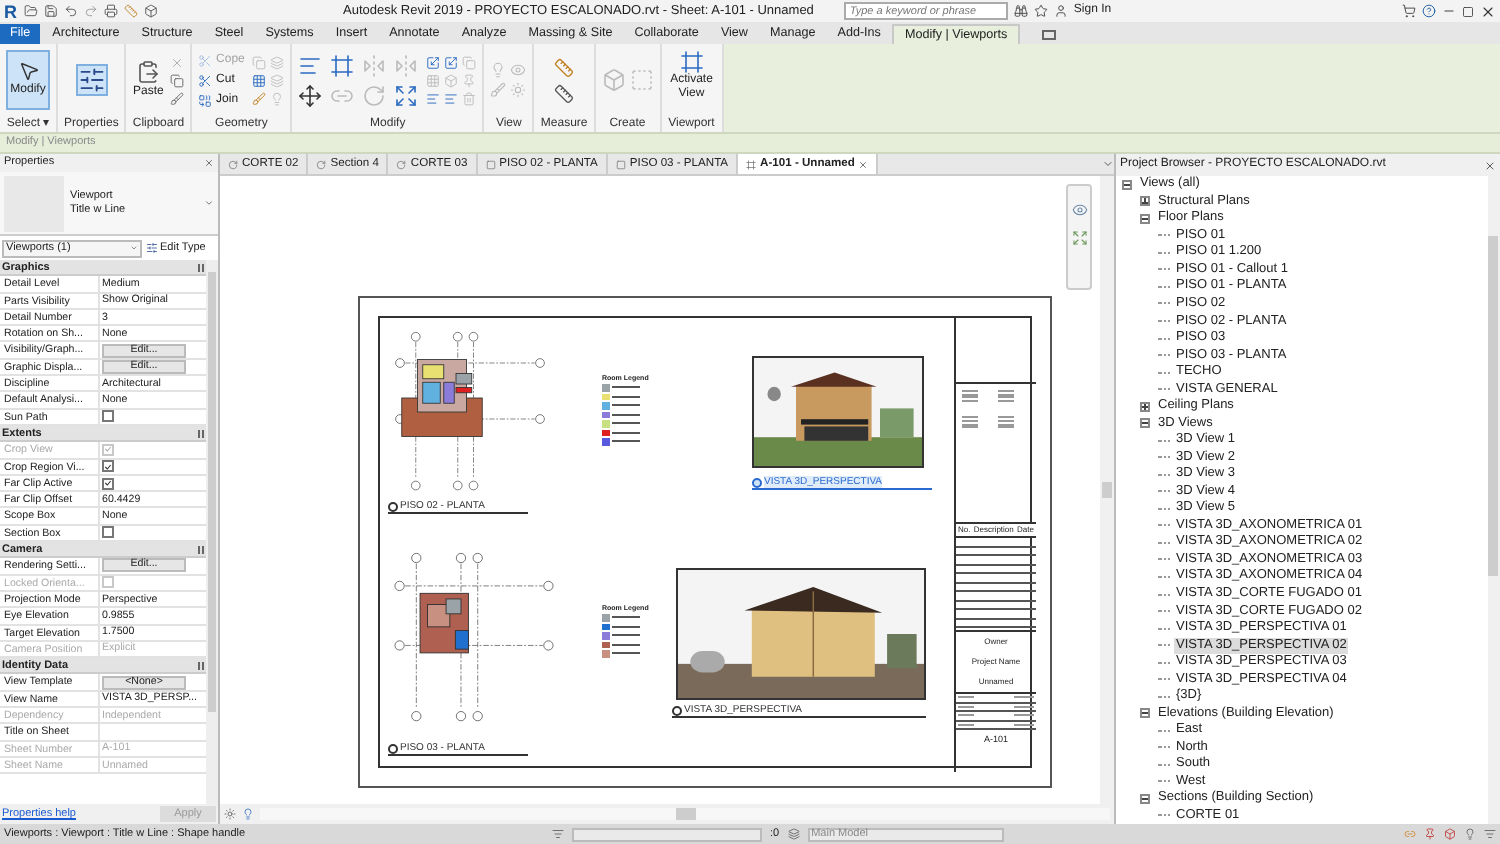 The width and height of the screenshot is (1500, 844). I want to click on save-icon, so click(50, 11).